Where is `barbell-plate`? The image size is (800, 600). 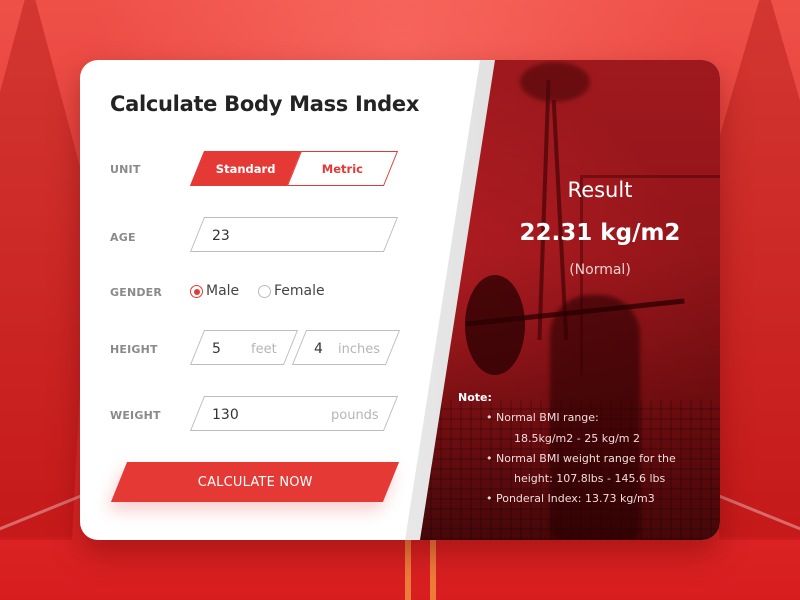
barbell-plate is located at coordinates (495, 325).